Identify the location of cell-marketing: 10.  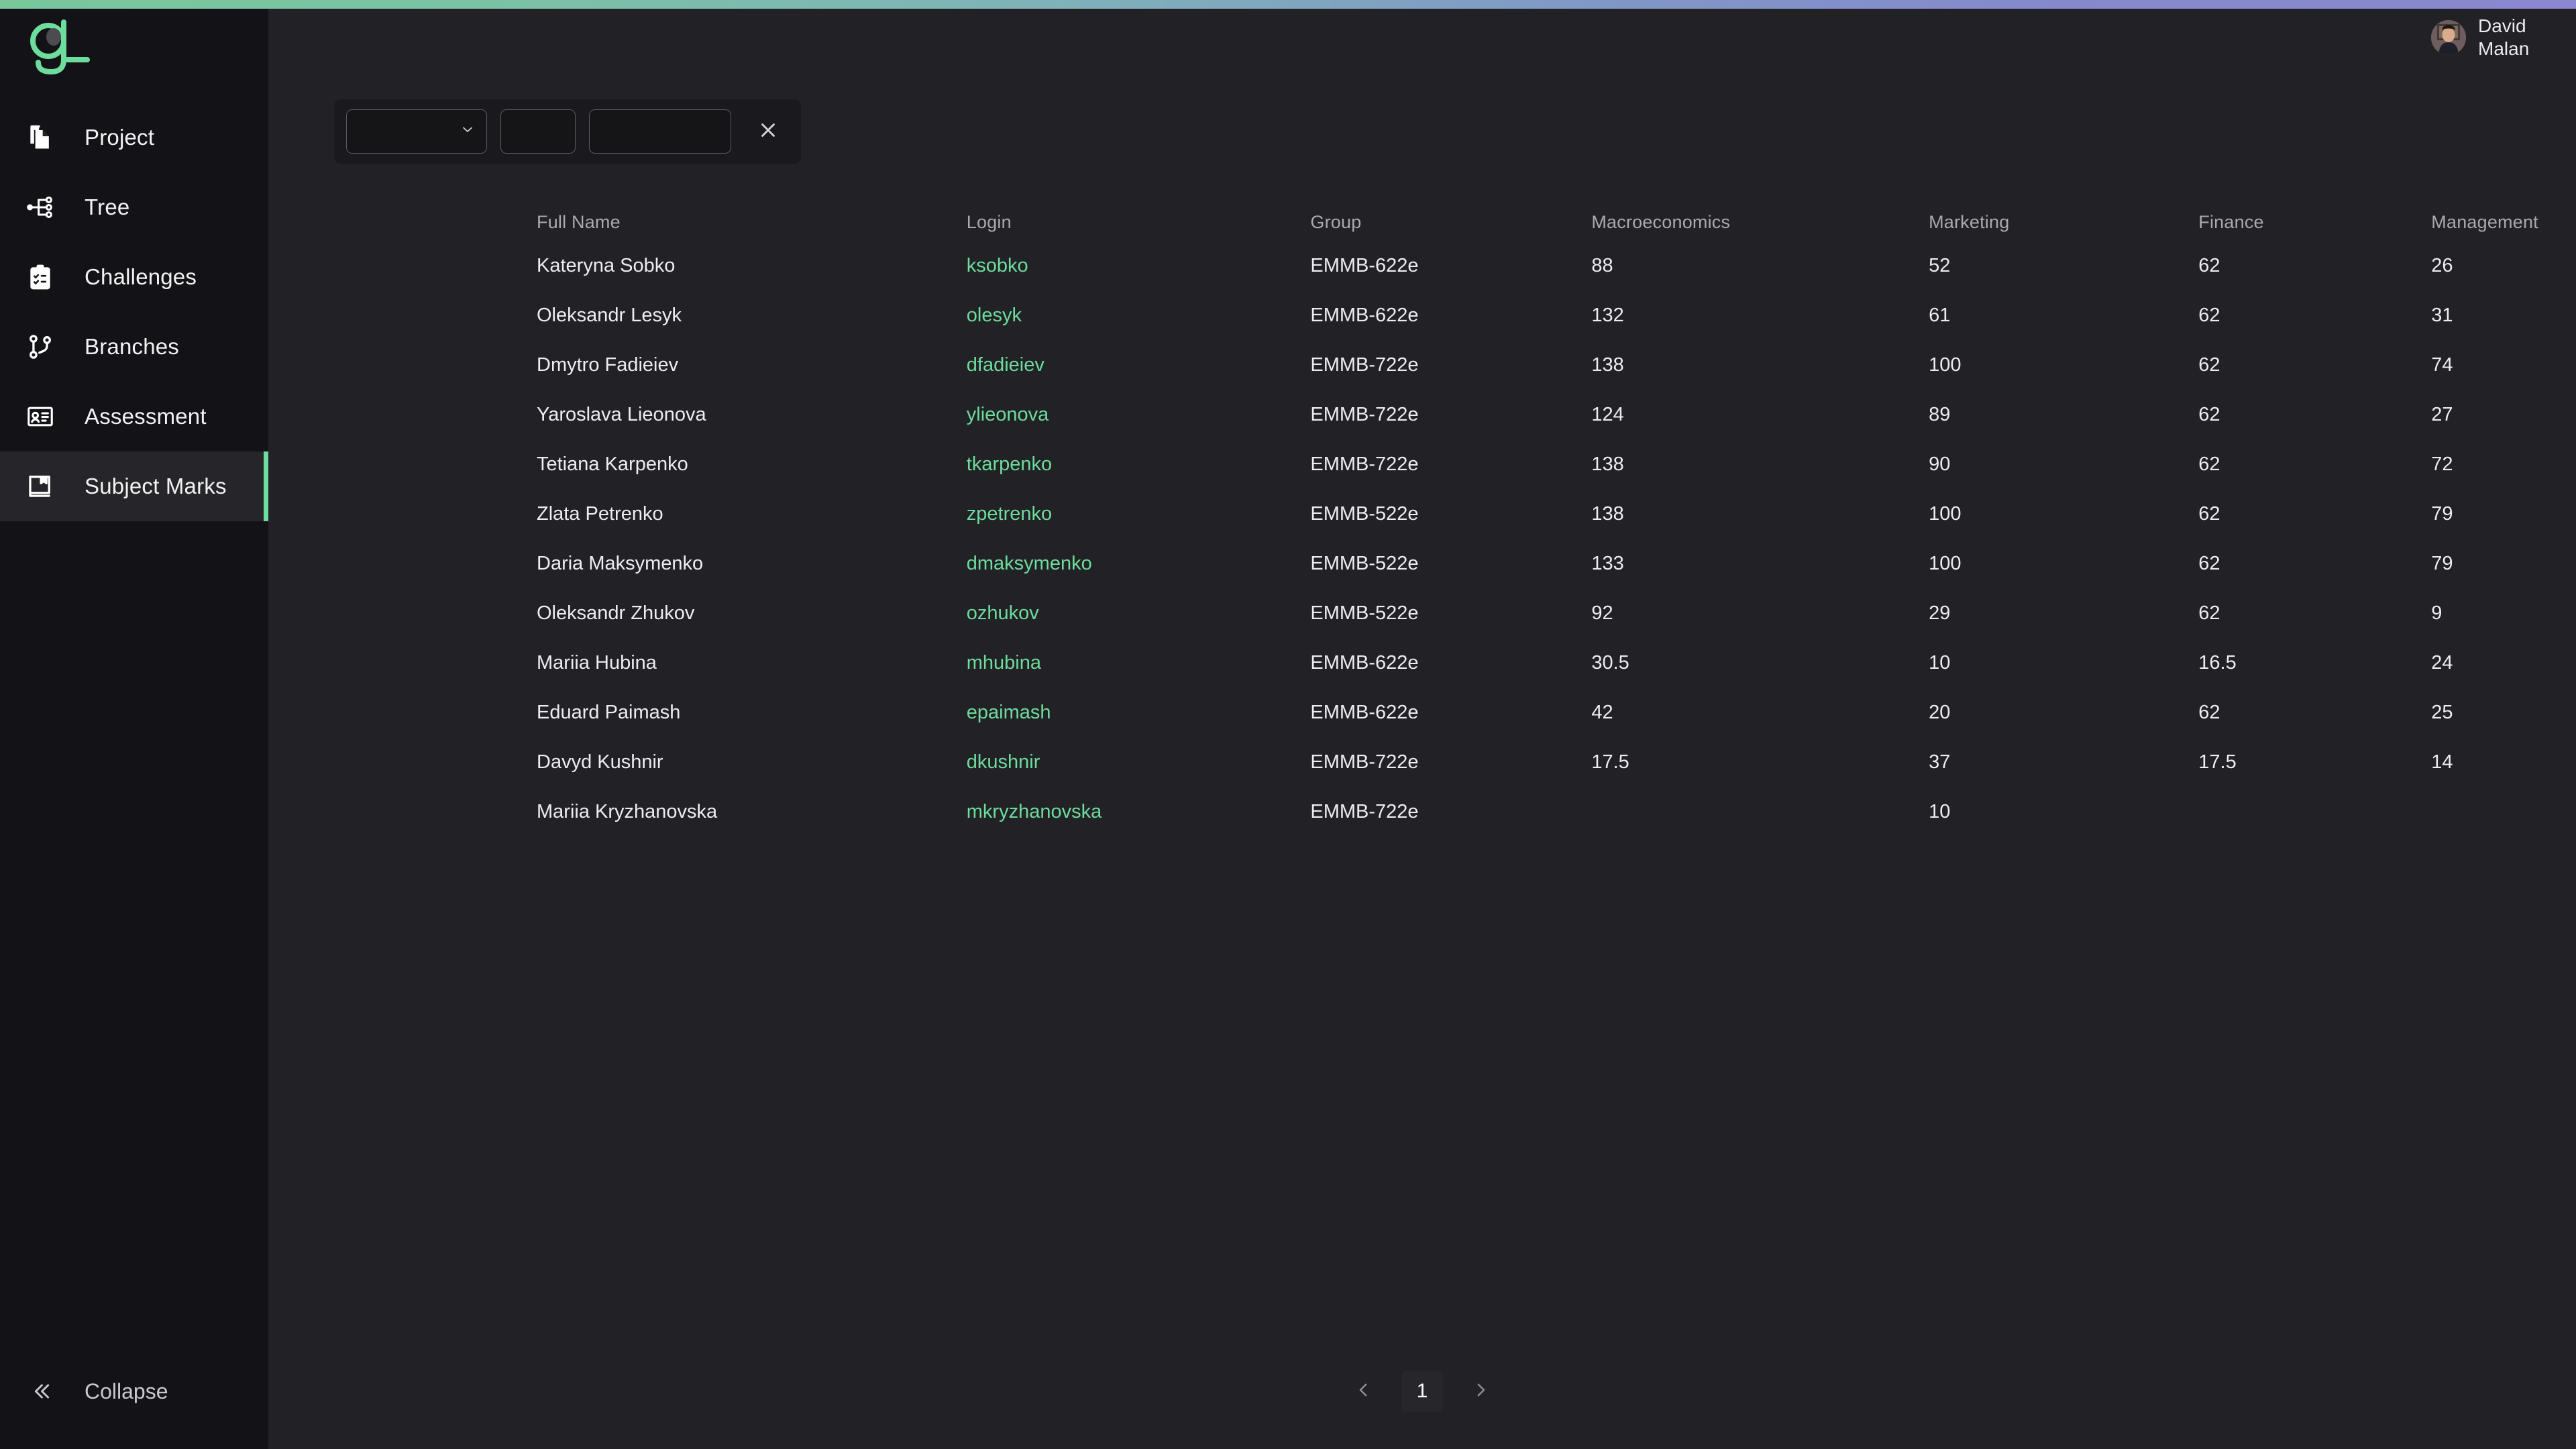
(1940, 662).